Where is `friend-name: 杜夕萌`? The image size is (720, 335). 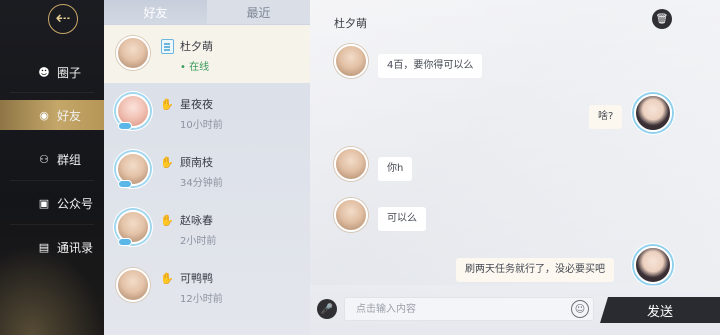 friend-name: 杜夕萌 is located at coordinates (196, 46).